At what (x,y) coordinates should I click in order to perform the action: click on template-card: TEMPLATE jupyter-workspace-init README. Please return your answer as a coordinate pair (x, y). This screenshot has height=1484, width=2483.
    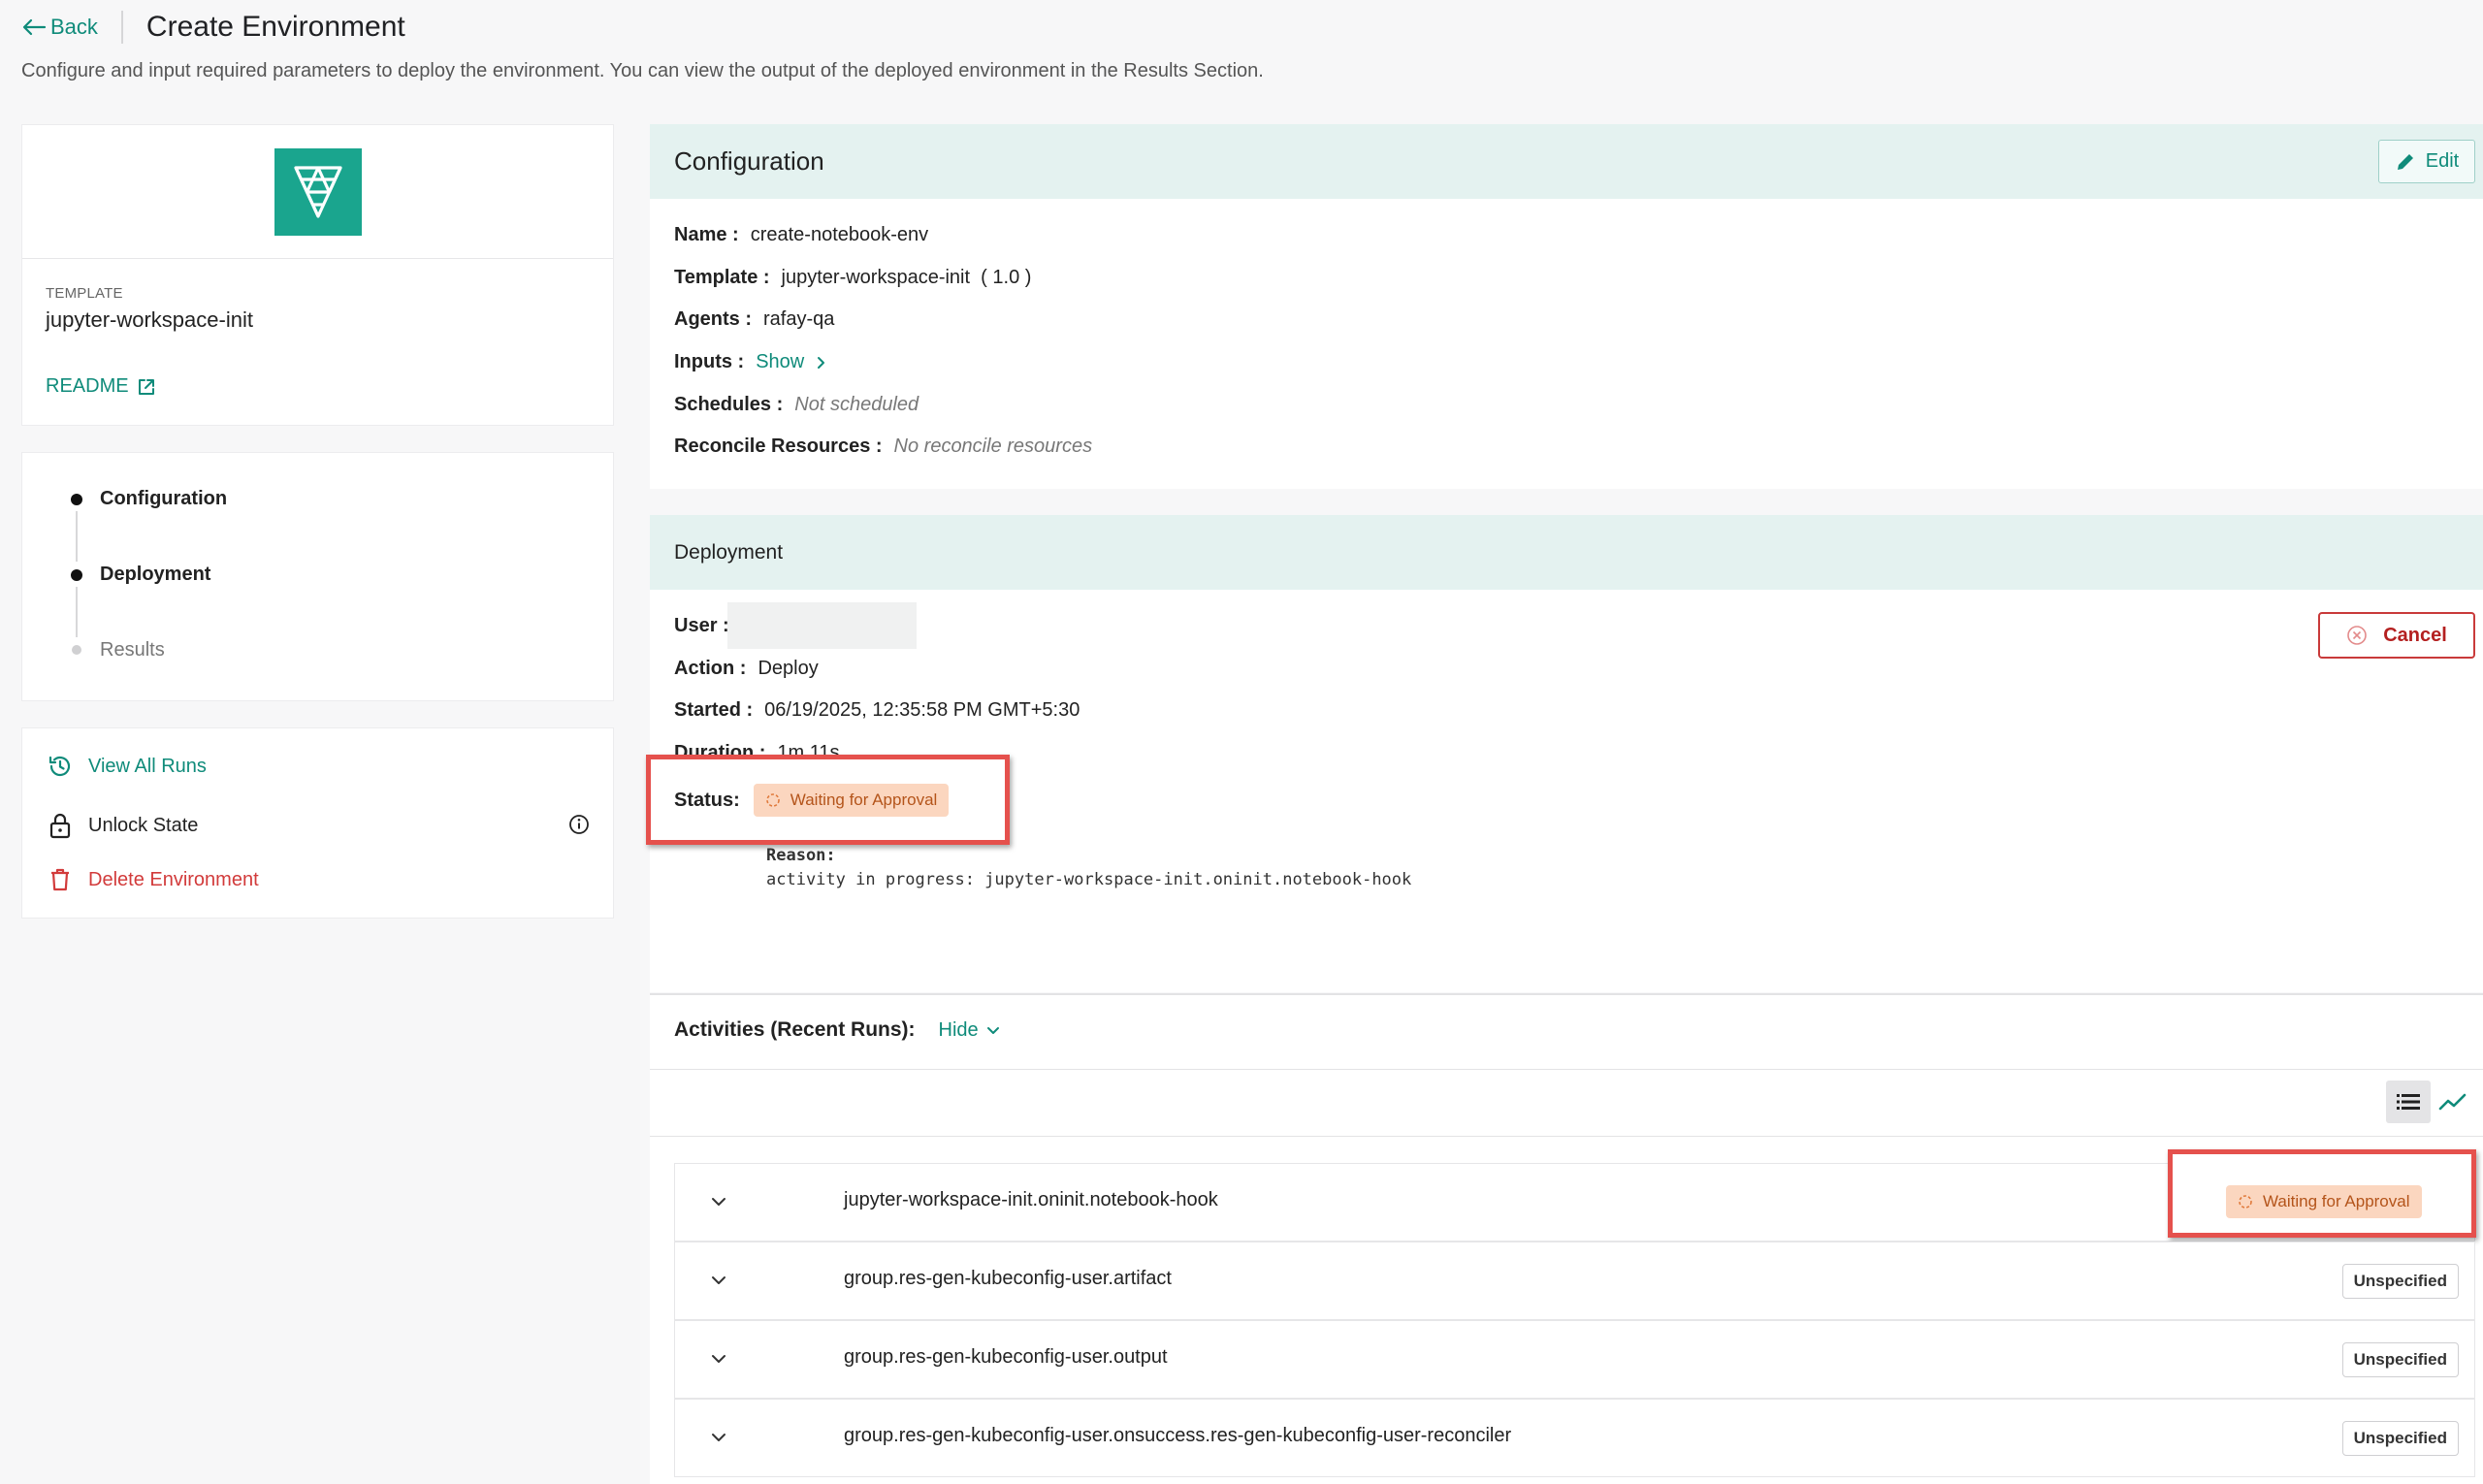
    Looking at the image, I should click on (318, 275).